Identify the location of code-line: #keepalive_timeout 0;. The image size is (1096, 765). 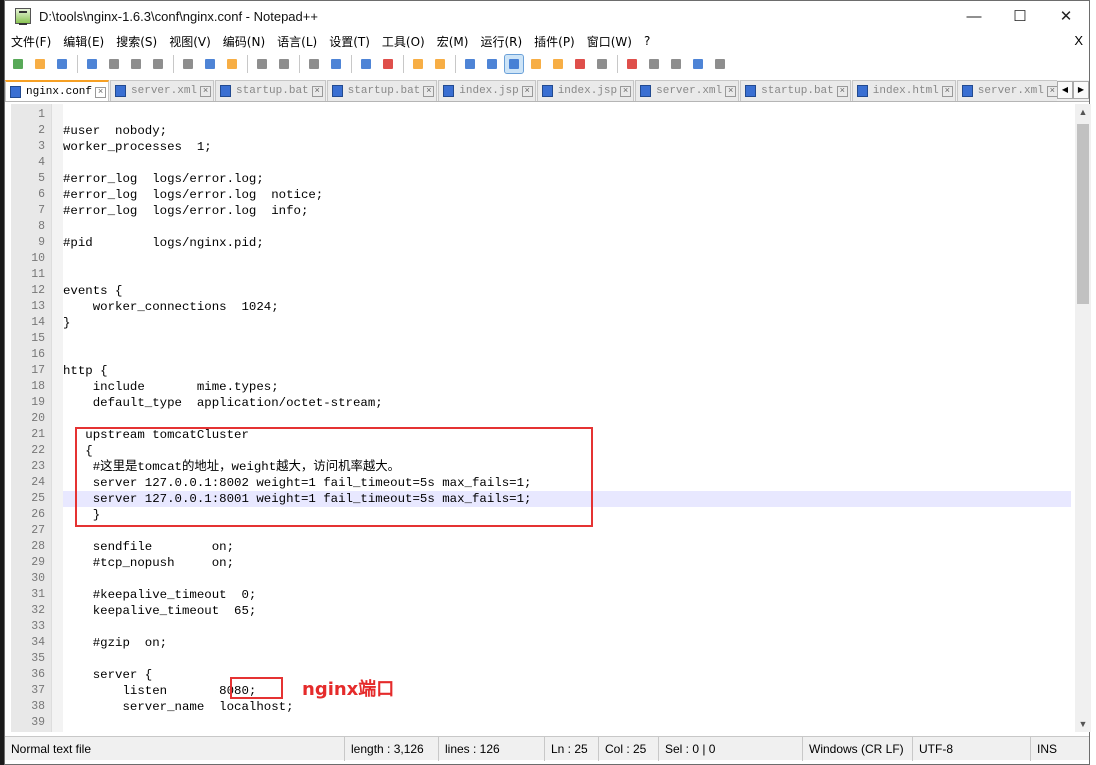
(567, 595).